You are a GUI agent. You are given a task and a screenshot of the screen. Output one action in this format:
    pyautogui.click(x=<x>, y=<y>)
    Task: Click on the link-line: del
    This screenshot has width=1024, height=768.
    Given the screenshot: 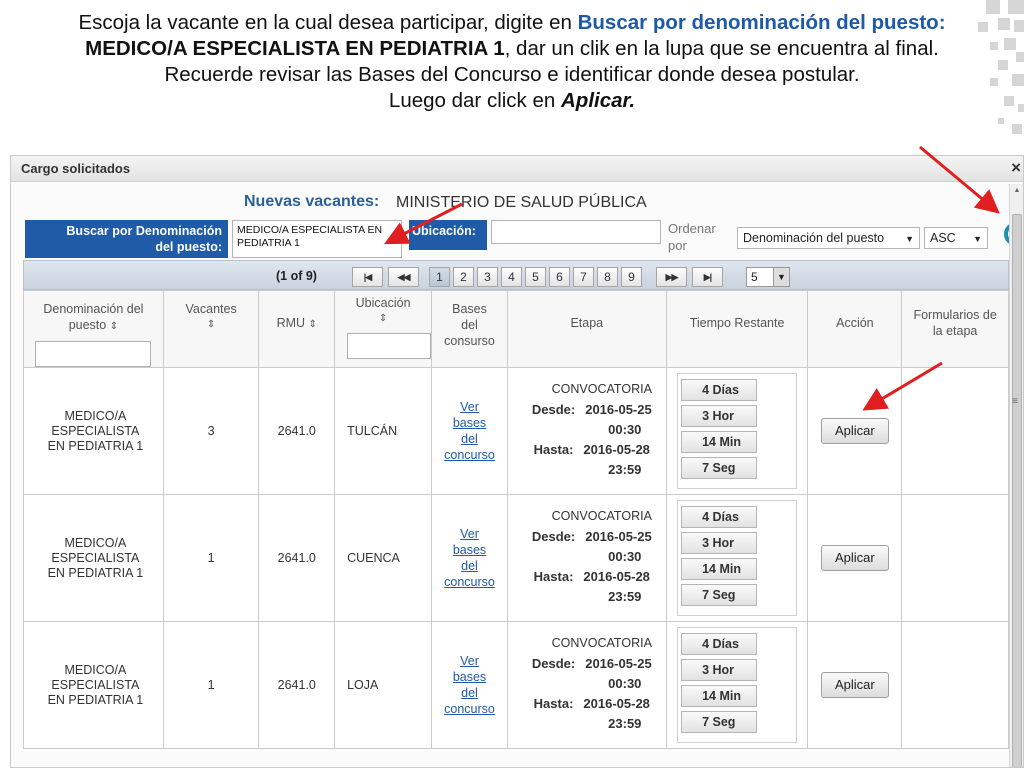 What is the action you would take?
    pyautogui.click(x=469, y=439)
    